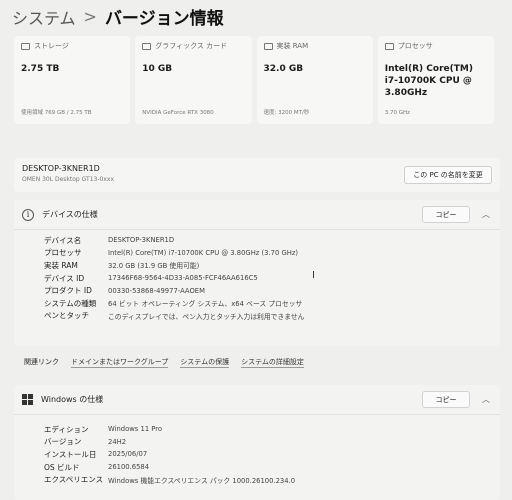  Describe the element at coordinates (27, 399) in the screenshot. I see `windows-logo-icon` at that location.